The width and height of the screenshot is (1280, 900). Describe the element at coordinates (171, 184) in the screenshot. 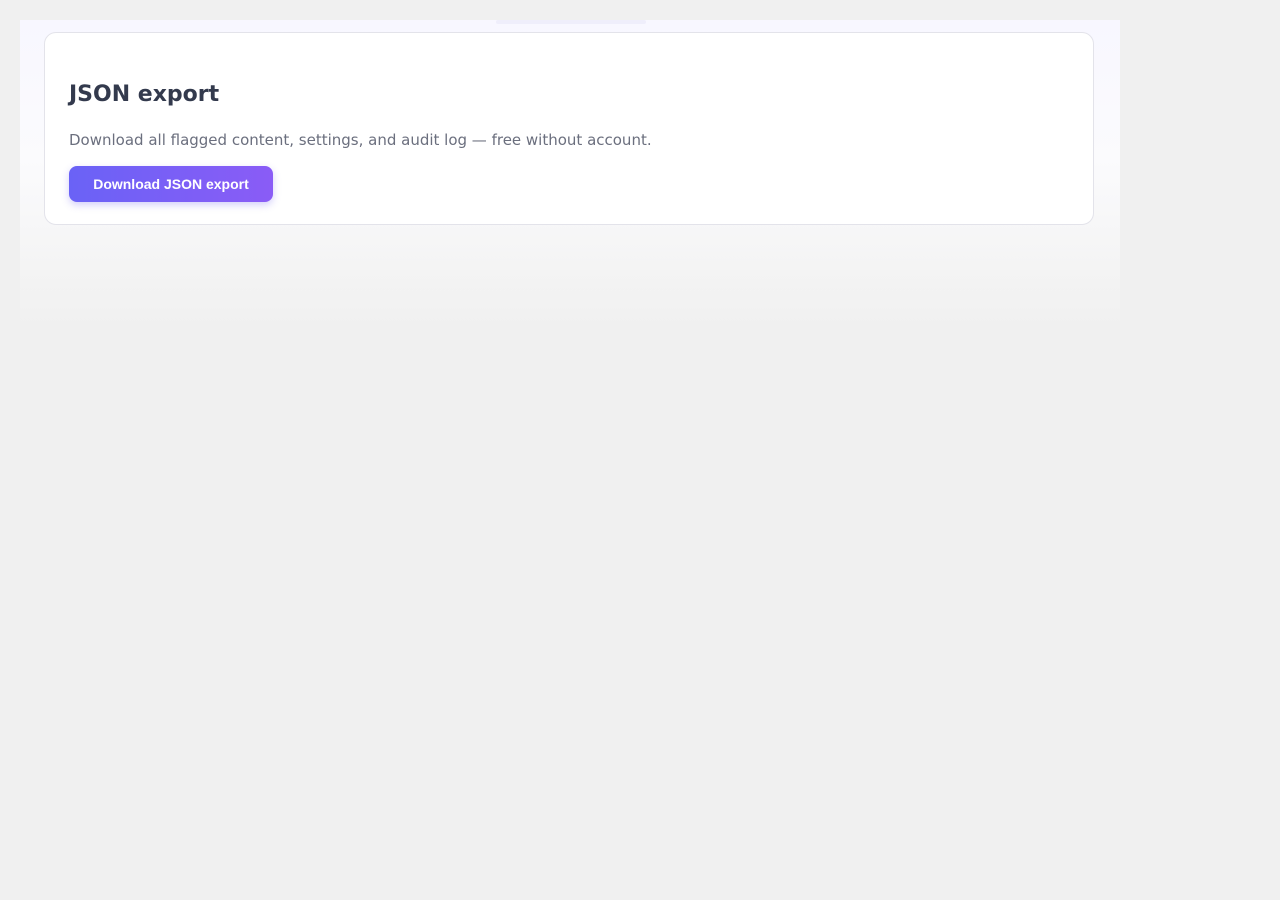

I see `download-json-export-button: Download JSON export` at that location.